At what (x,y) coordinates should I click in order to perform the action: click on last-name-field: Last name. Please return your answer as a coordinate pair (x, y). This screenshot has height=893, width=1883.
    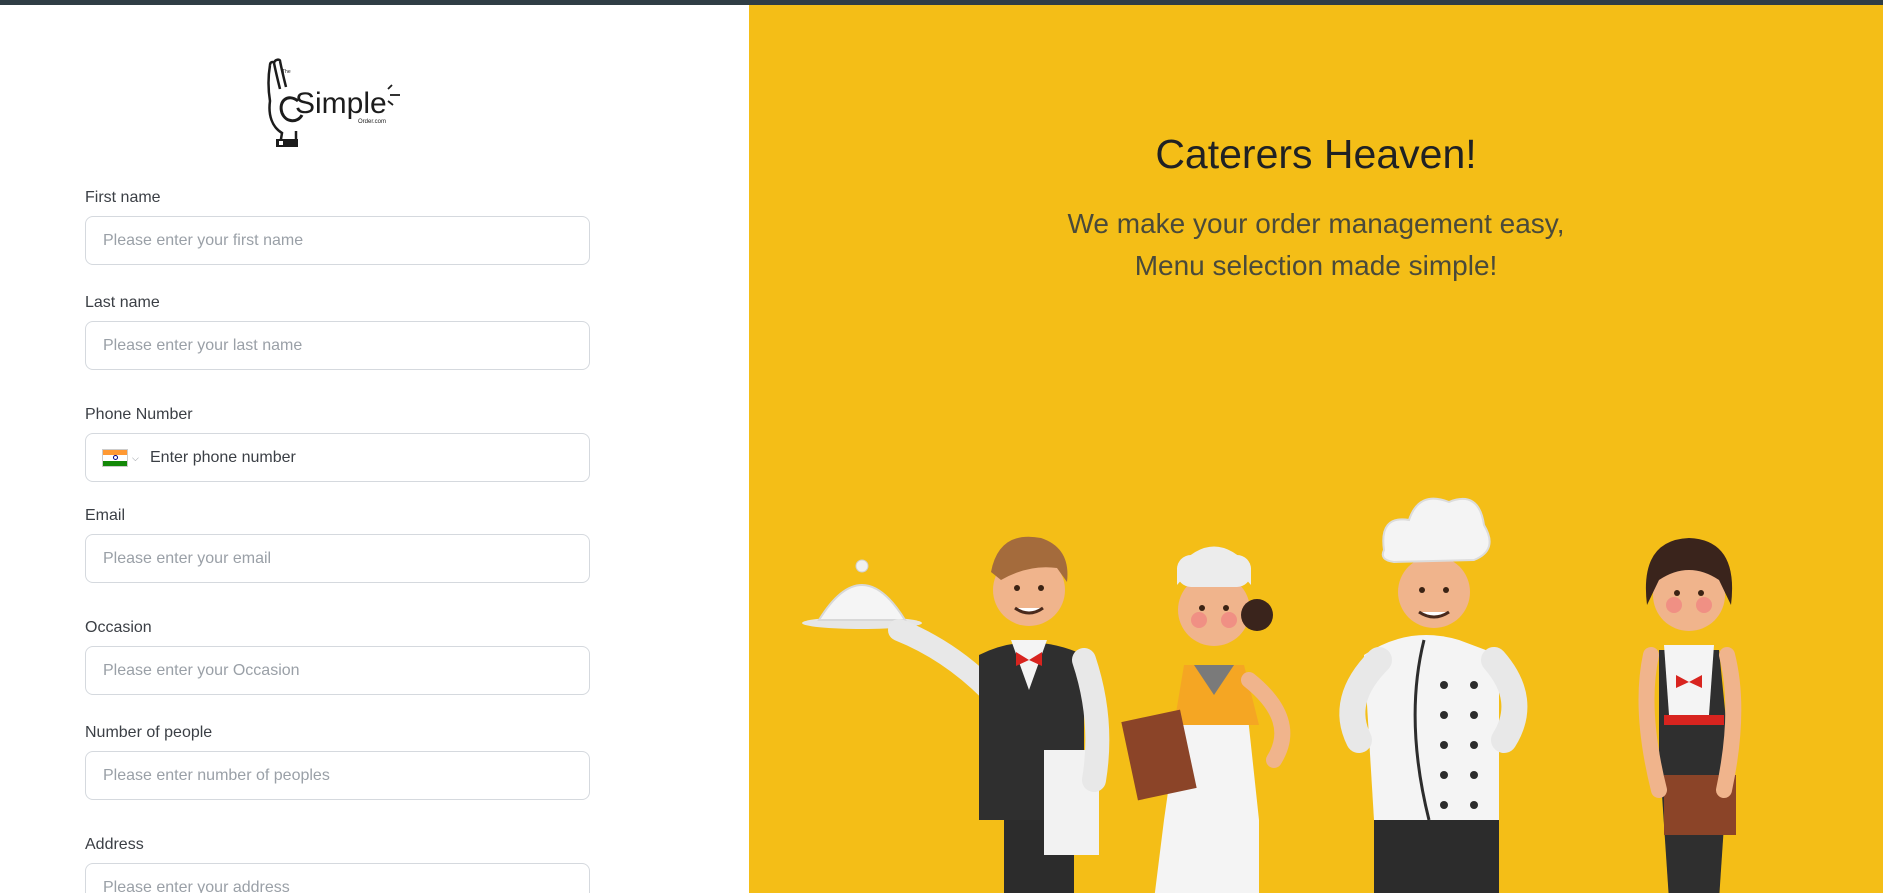
    Looking at the image, I should click on (337, 331).